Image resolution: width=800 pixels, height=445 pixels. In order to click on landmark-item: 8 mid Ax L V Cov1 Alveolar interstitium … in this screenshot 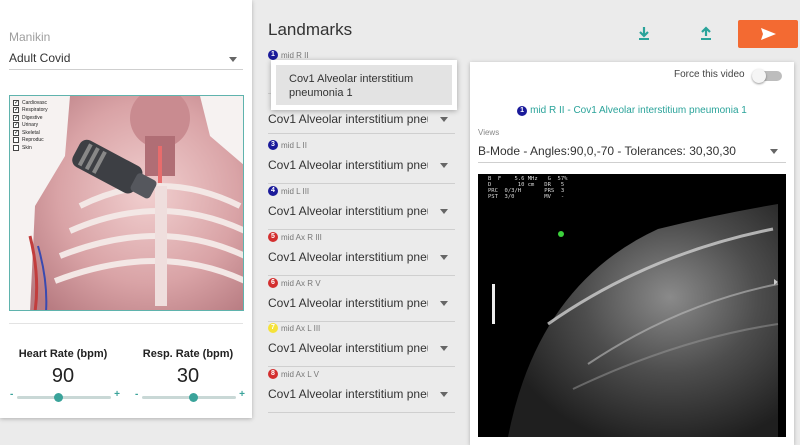, I will do `click(361, 391)`.